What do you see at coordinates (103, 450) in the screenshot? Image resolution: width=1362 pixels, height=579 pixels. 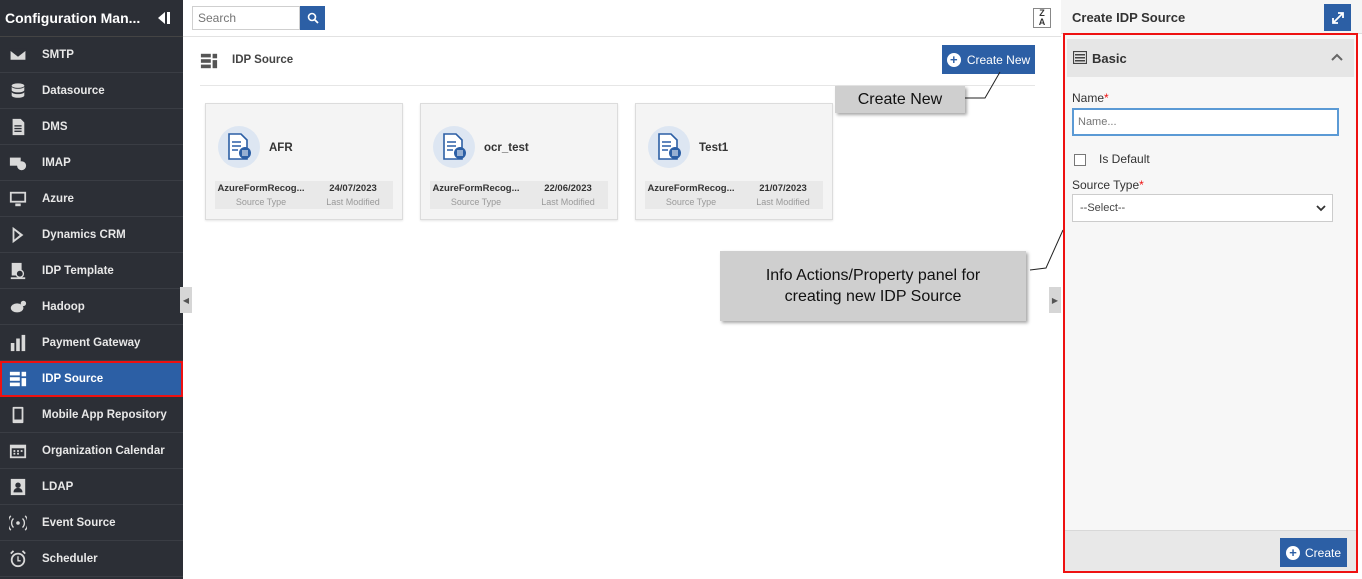 I see `sidebar-item-label: Organization Calendar` at bounding box center [103, 450].